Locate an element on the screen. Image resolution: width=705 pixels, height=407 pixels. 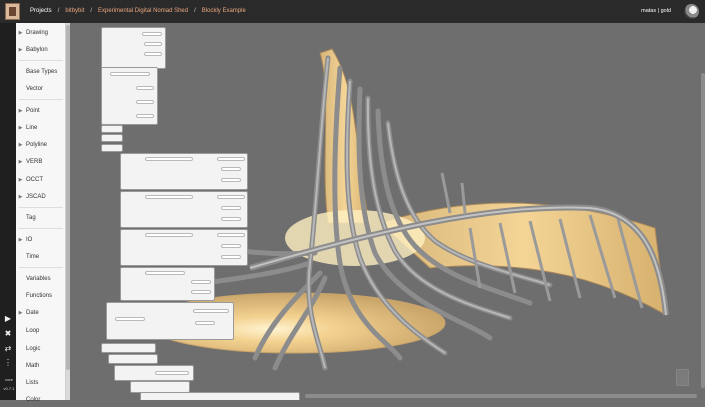
user-name: matas | gold is located at coordinates (656, 11).